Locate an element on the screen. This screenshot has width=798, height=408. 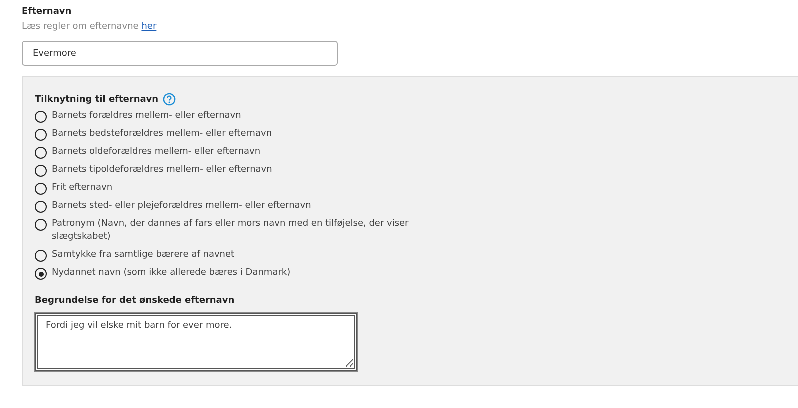
option-label: Nydannet navn (som ikke allerede bæres i Danmark) is located at coordinates (171, 276).